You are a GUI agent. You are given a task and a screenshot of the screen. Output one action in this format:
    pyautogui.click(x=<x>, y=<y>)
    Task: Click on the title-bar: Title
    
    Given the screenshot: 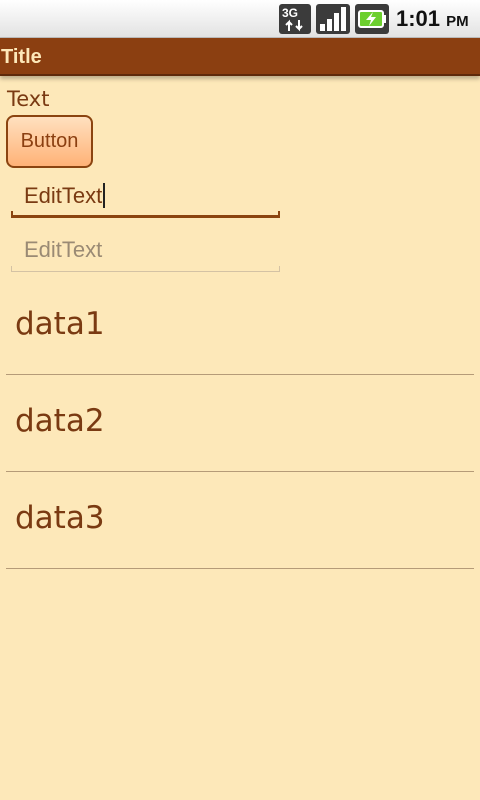 What is the action you would take?
    pyautogui.click(x=240, y=57)
    